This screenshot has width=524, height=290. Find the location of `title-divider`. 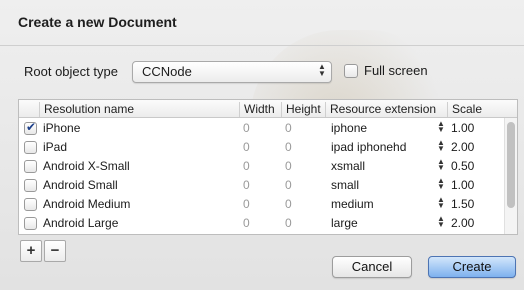

title-divider is located at coordinates (262, 45).